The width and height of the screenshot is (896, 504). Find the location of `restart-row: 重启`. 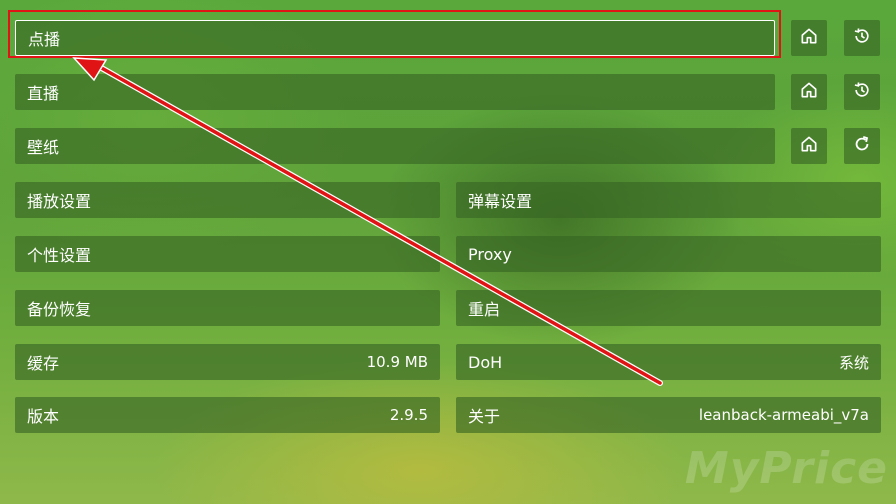

restart-row: 重启 is located at coordinates (668, 308).